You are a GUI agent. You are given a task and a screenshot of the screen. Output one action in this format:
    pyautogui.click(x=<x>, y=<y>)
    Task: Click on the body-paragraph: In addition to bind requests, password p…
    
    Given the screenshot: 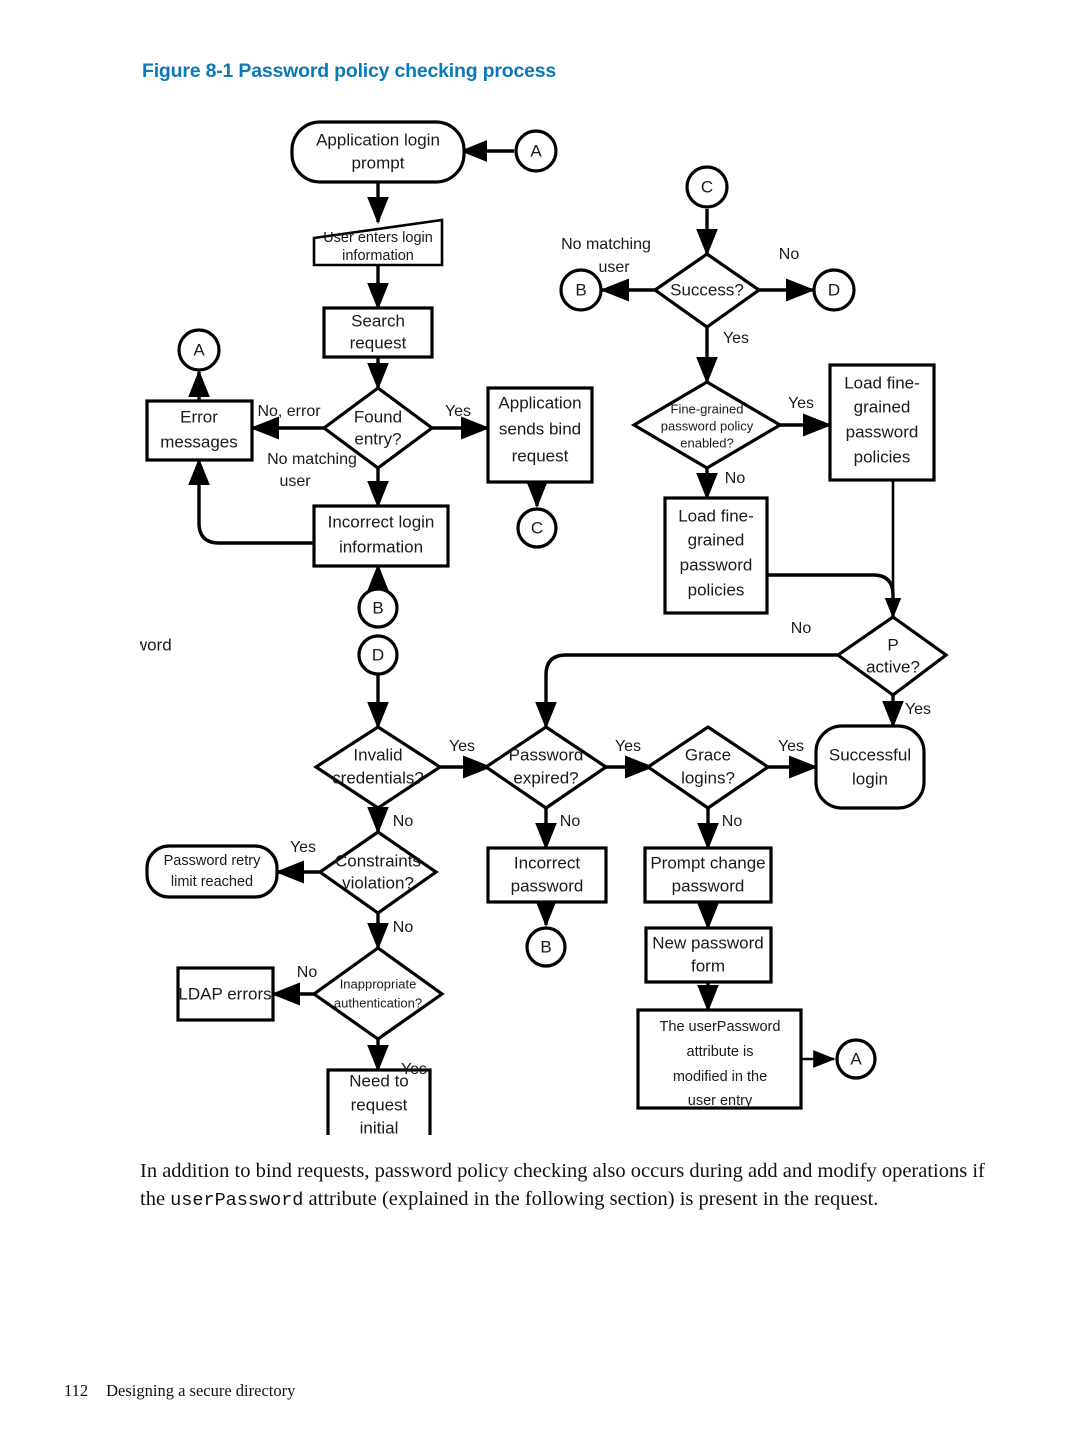 What is the action you would take?
    pyautogui.click(x=570, y=1186)
    